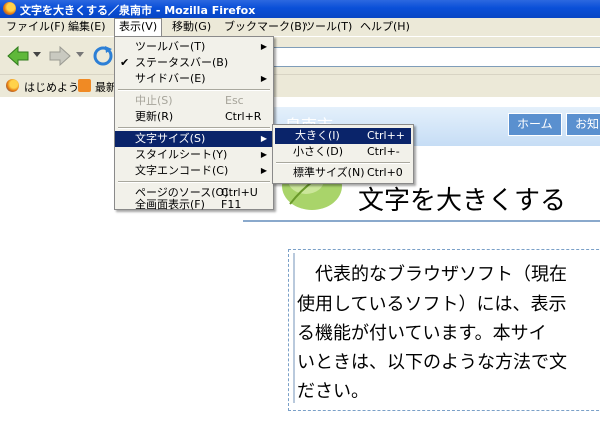  I want to click on text-size-submenu: 大きく(I) Ctrl++ 小さく(D) Ctrl+- 標準サイズ(N) Ctrl+0, so click(343, 154).